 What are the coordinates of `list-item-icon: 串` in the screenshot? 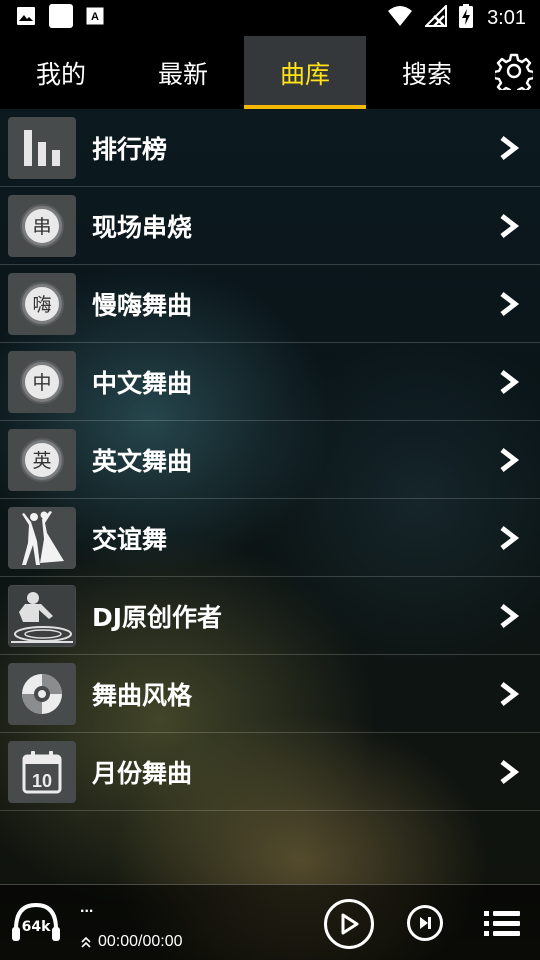 It's located at (42, 225).